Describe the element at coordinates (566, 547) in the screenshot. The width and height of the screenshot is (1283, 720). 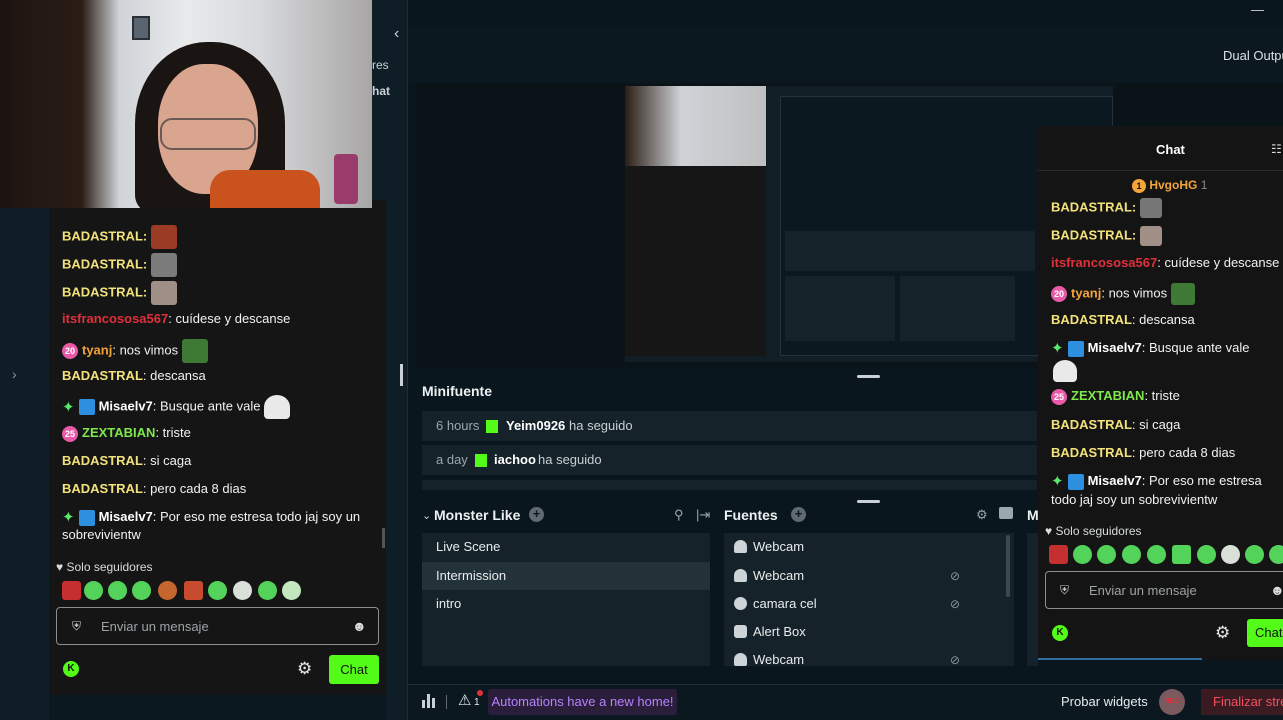
I see `scene-item: Live Scene` at that location.